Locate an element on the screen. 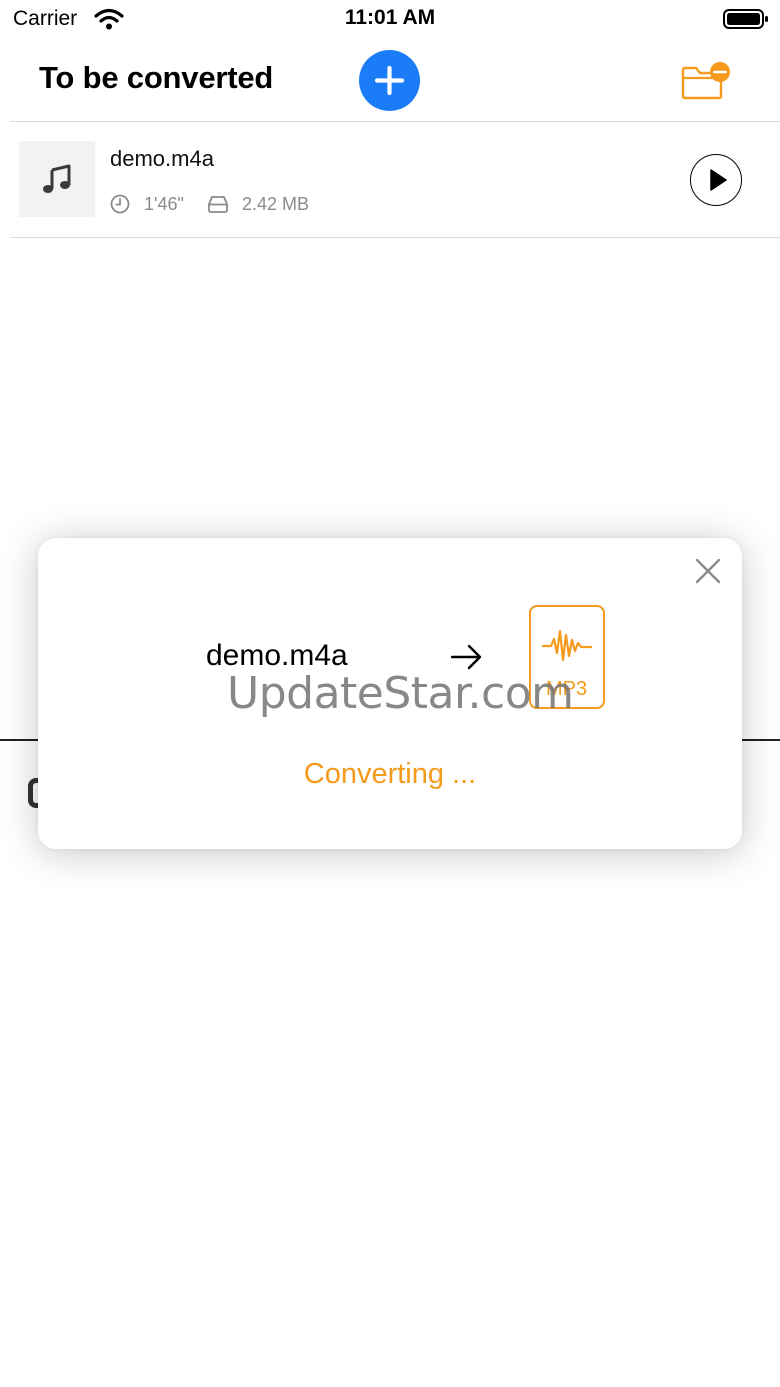 The image size is (780, 1387). arrow-right-icon is located at coordinates (466, 657).